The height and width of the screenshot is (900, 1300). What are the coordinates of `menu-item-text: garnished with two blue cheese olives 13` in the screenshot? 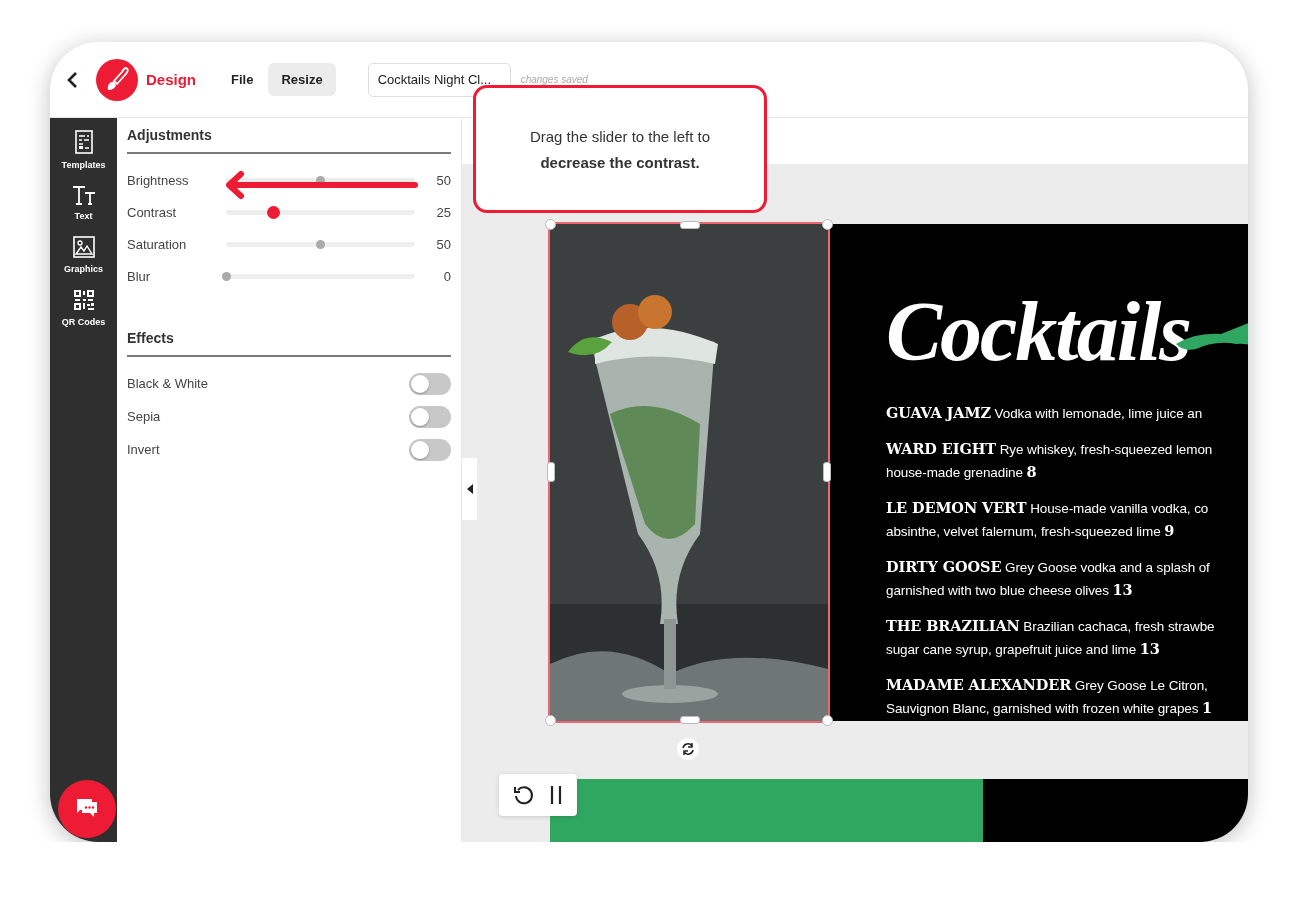 It's located at (1010, 590).